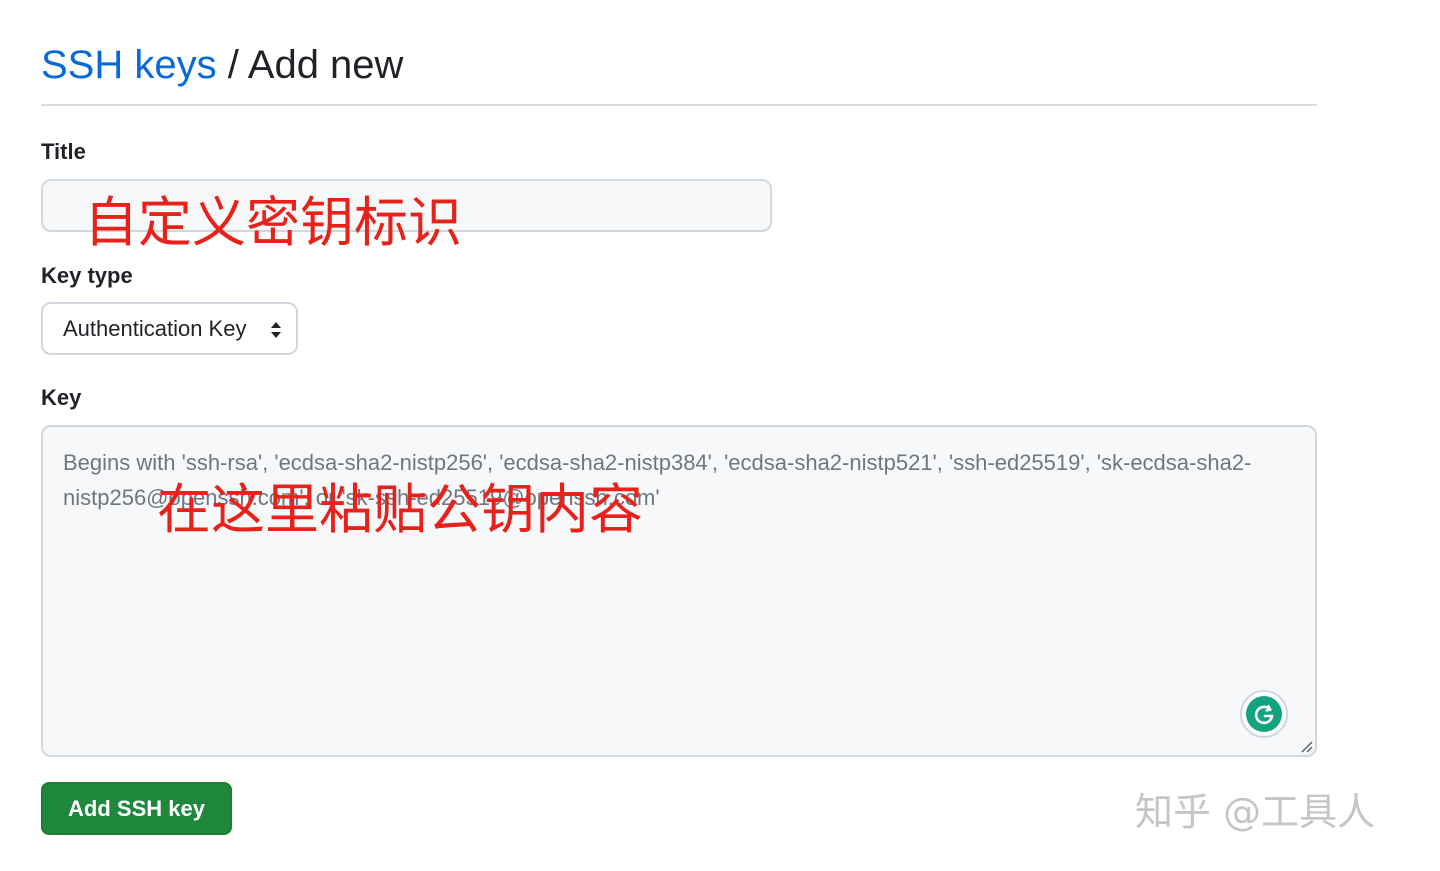  What do you see at coordinates (129, 65) in the screenshot?
I see `breadcrumb-ssh-keys-link: SSH keys` at bounding box center [129, 65].